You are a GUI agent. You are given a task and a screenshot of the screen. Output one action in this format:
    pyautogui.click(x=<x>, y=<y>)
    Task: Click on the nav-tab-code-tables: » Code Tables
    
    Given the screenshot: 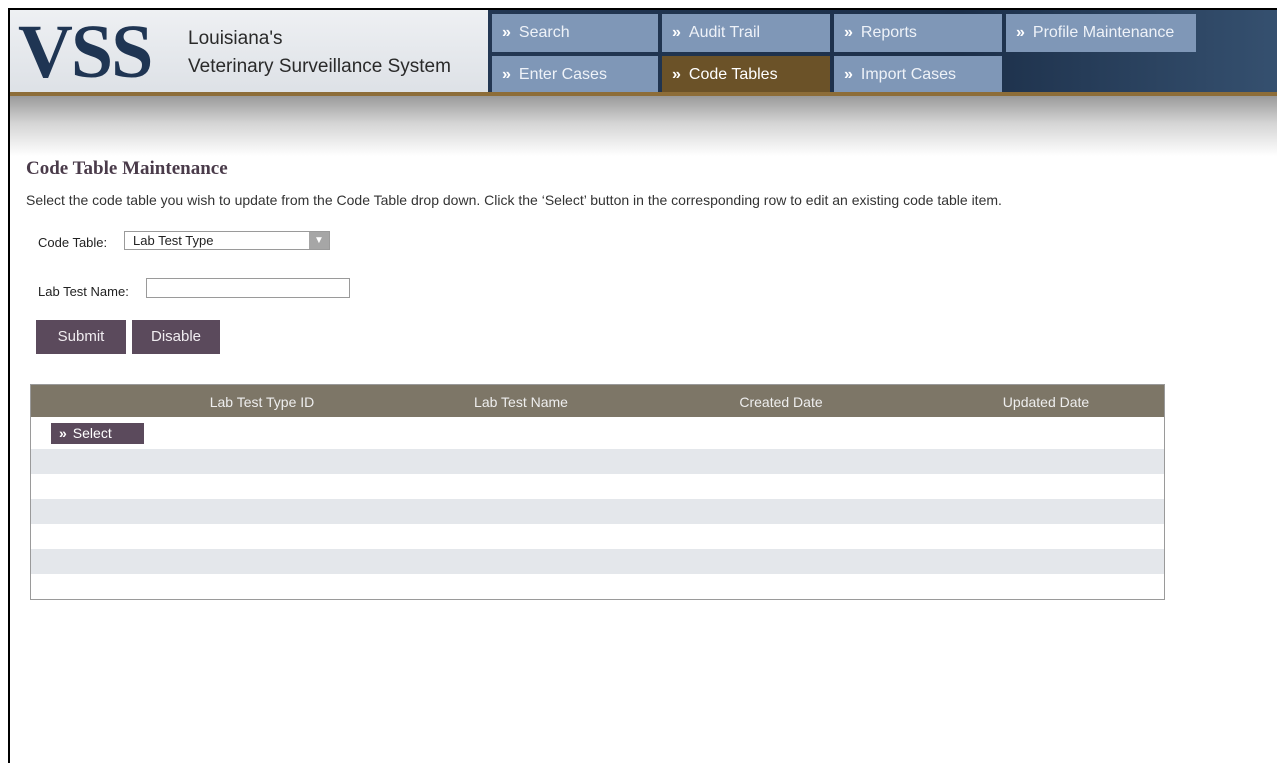 What is the action you would take?
    pyautogui.click(x=746, y=74)
    